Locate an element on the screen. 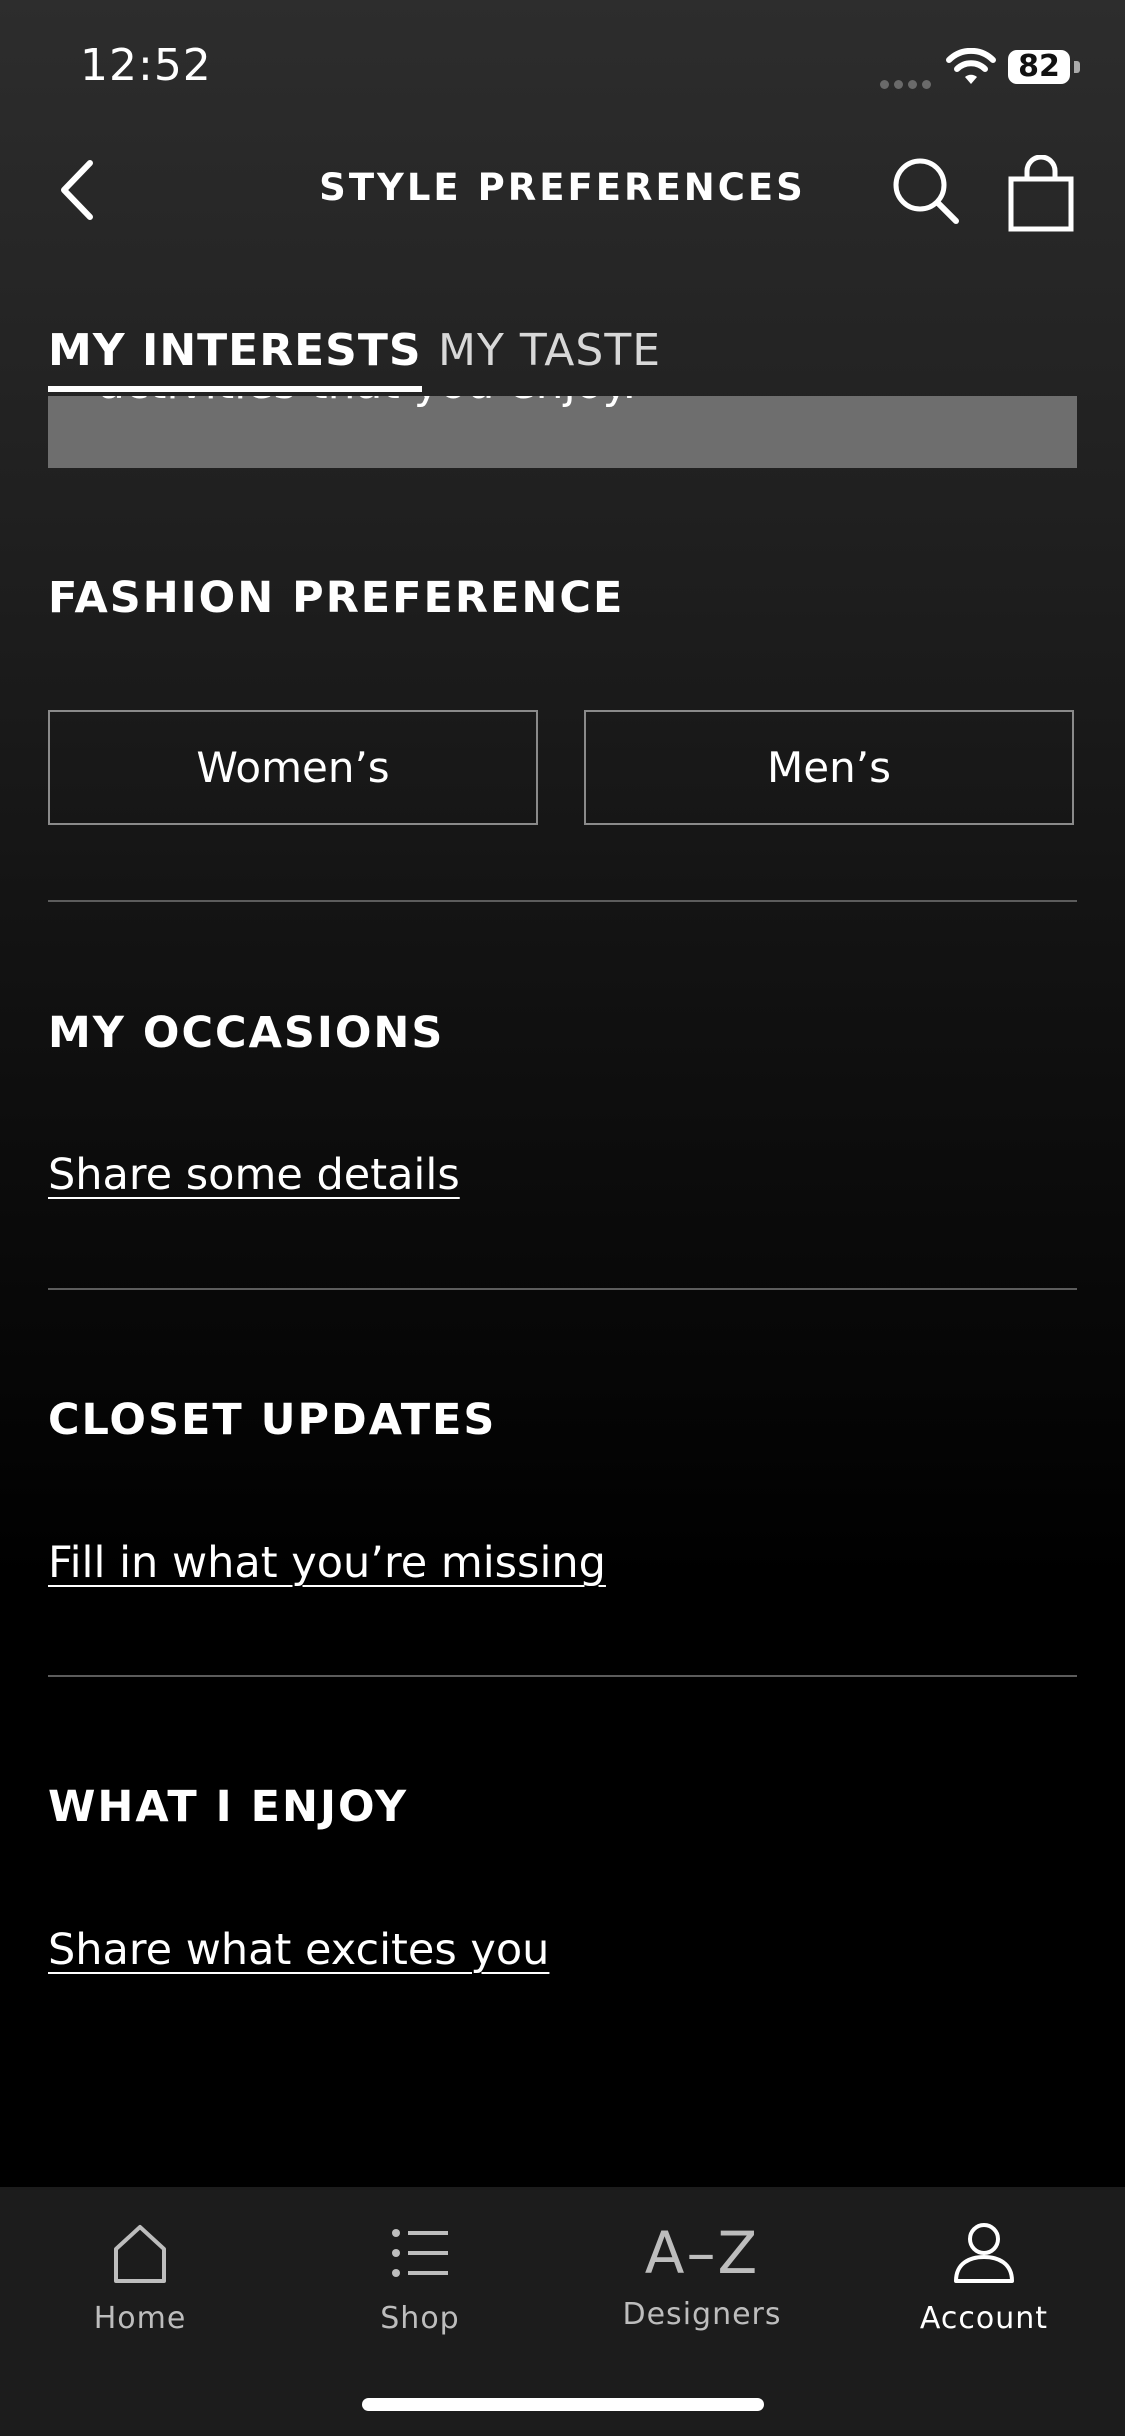 The height and width of the screenshot is (2436, 1125). section-title-closet-updates: CLOSET UPDATES is located at coordinates (272, 1420).